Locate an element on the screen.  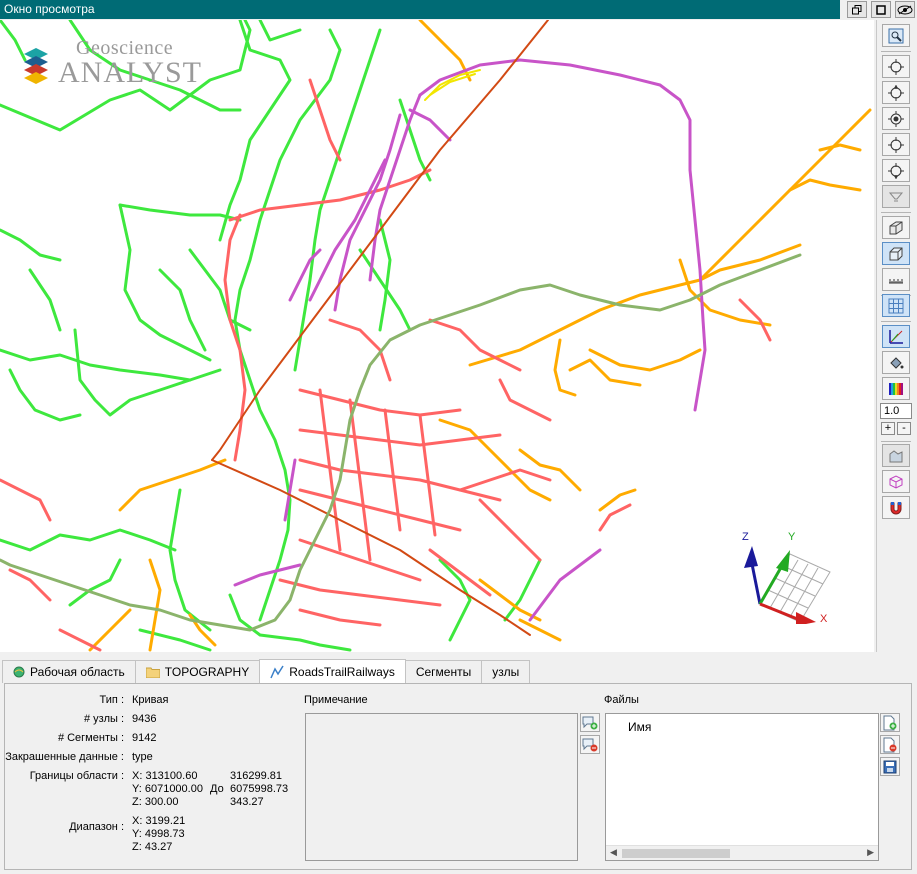
view-center-button is located at coordinates (896, 118).